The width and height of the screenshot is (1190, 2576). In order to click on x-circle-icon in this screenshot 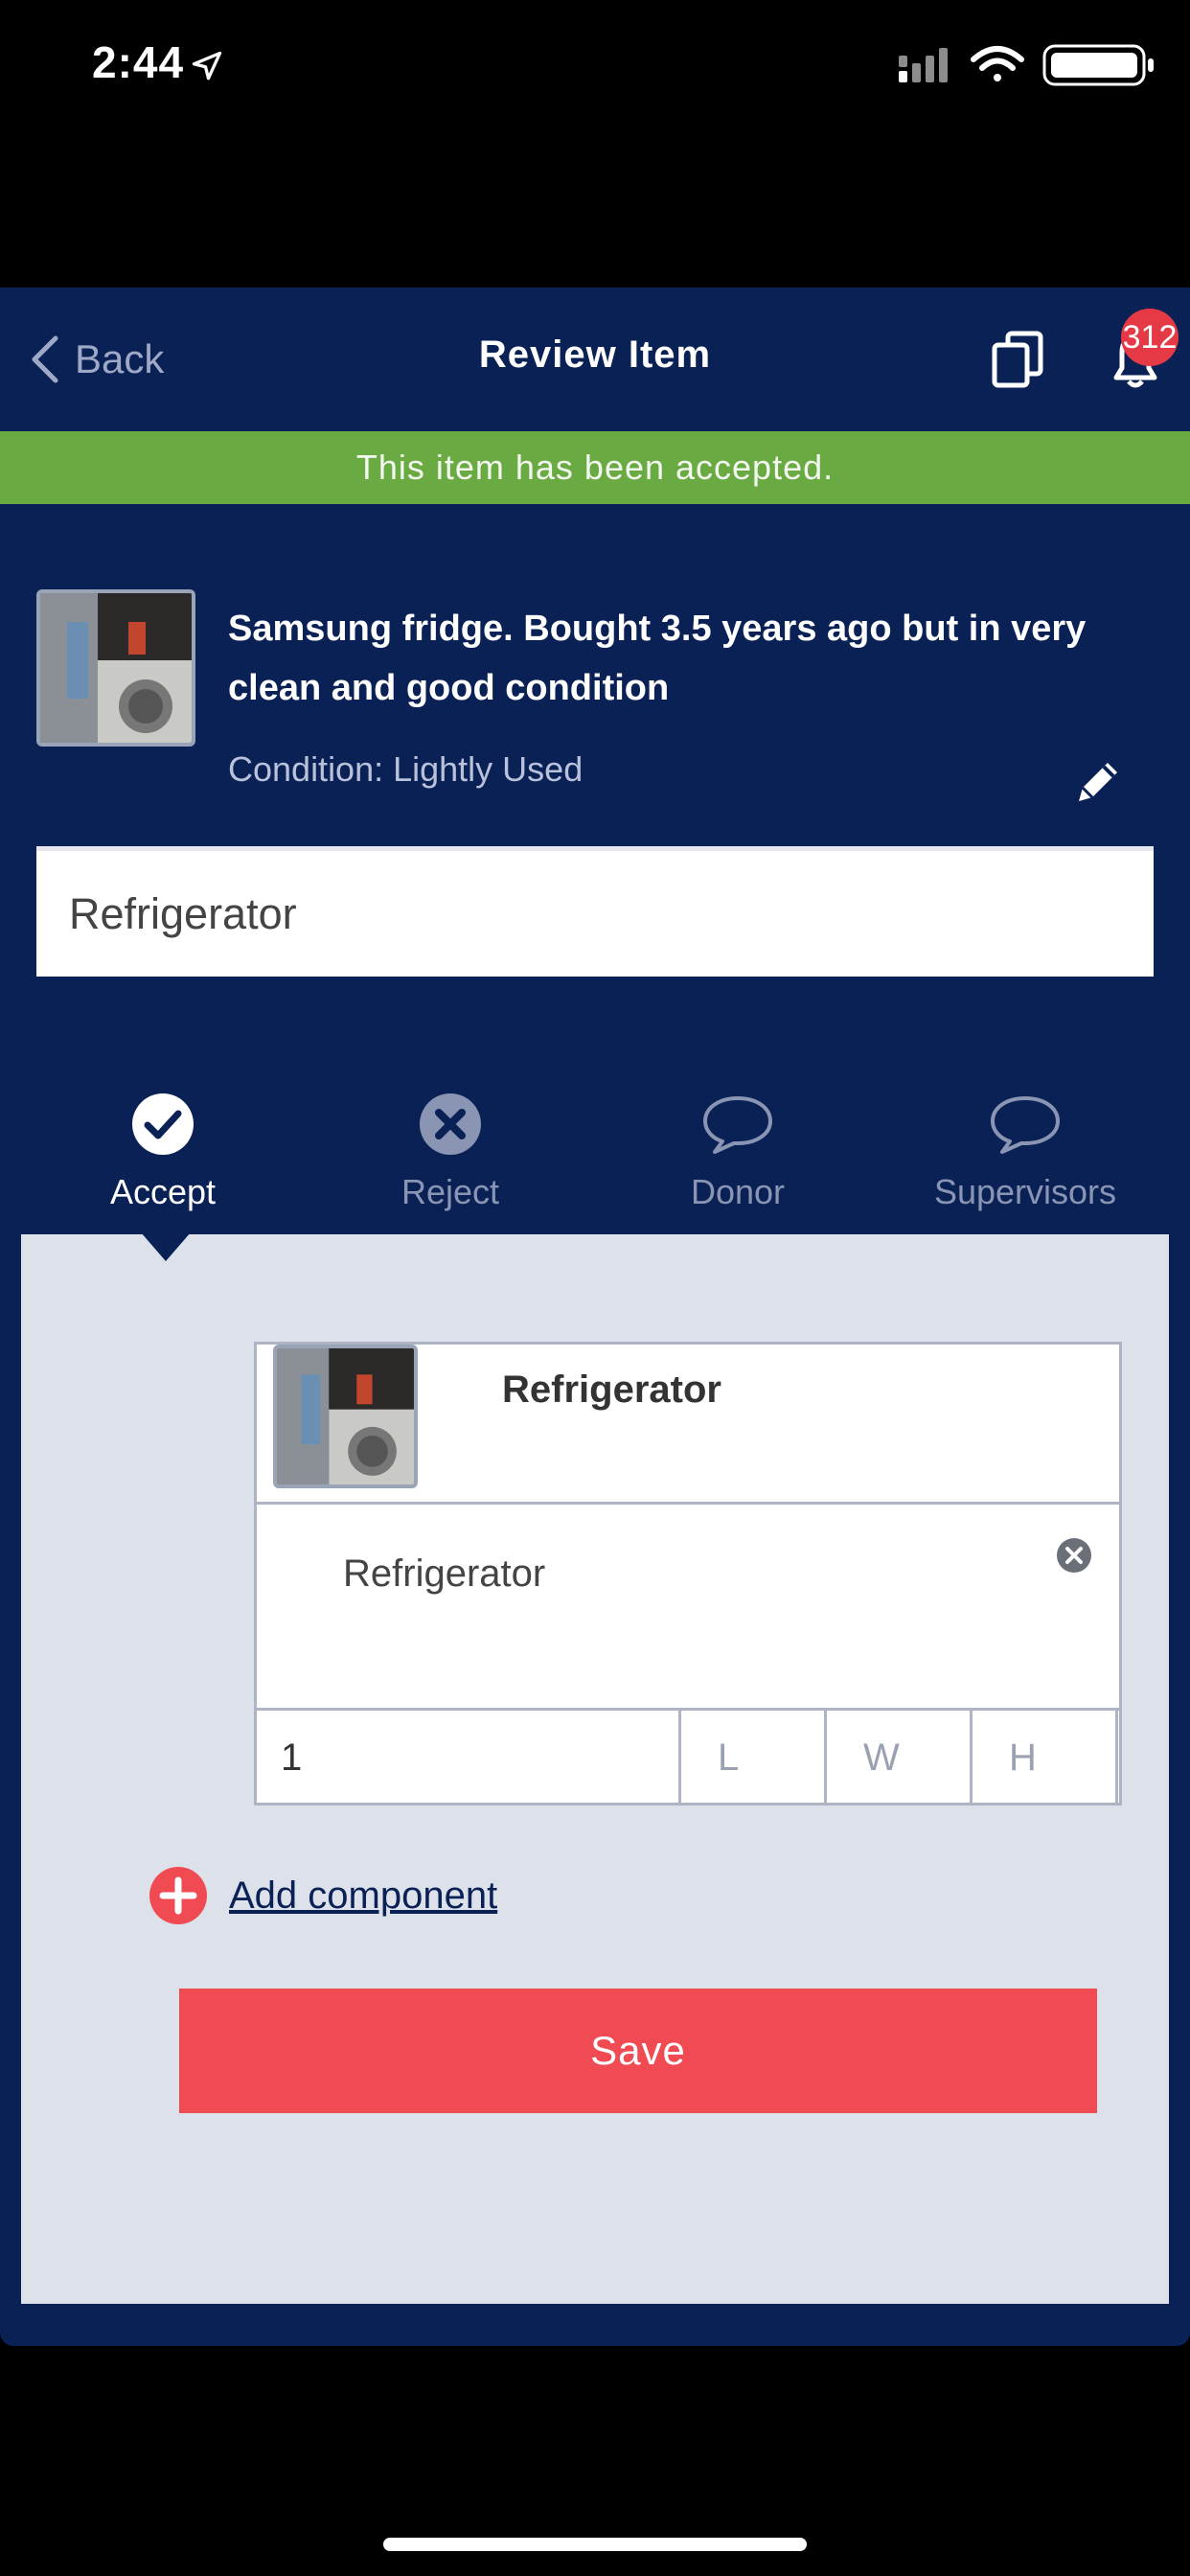, I will do `click(451, 1124)`.